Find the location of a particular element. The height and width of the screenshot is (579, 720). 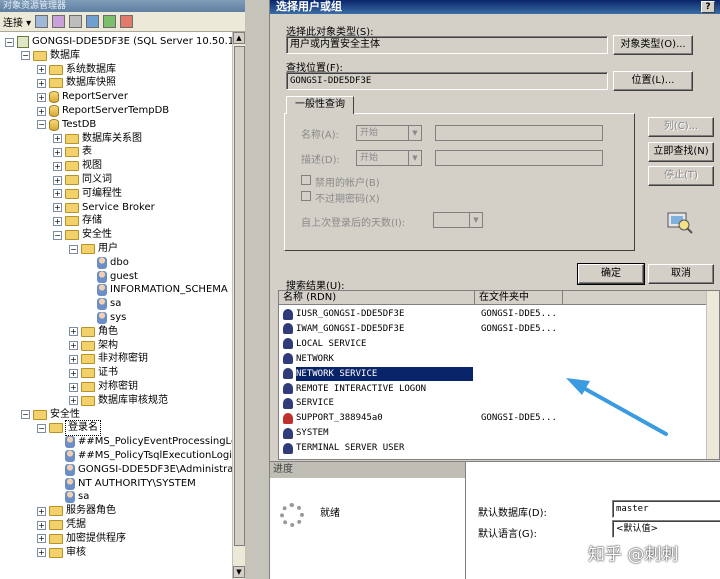

tree-item: ##MS_PolicyEventProcessingLo is located at coordinates (142, 442).